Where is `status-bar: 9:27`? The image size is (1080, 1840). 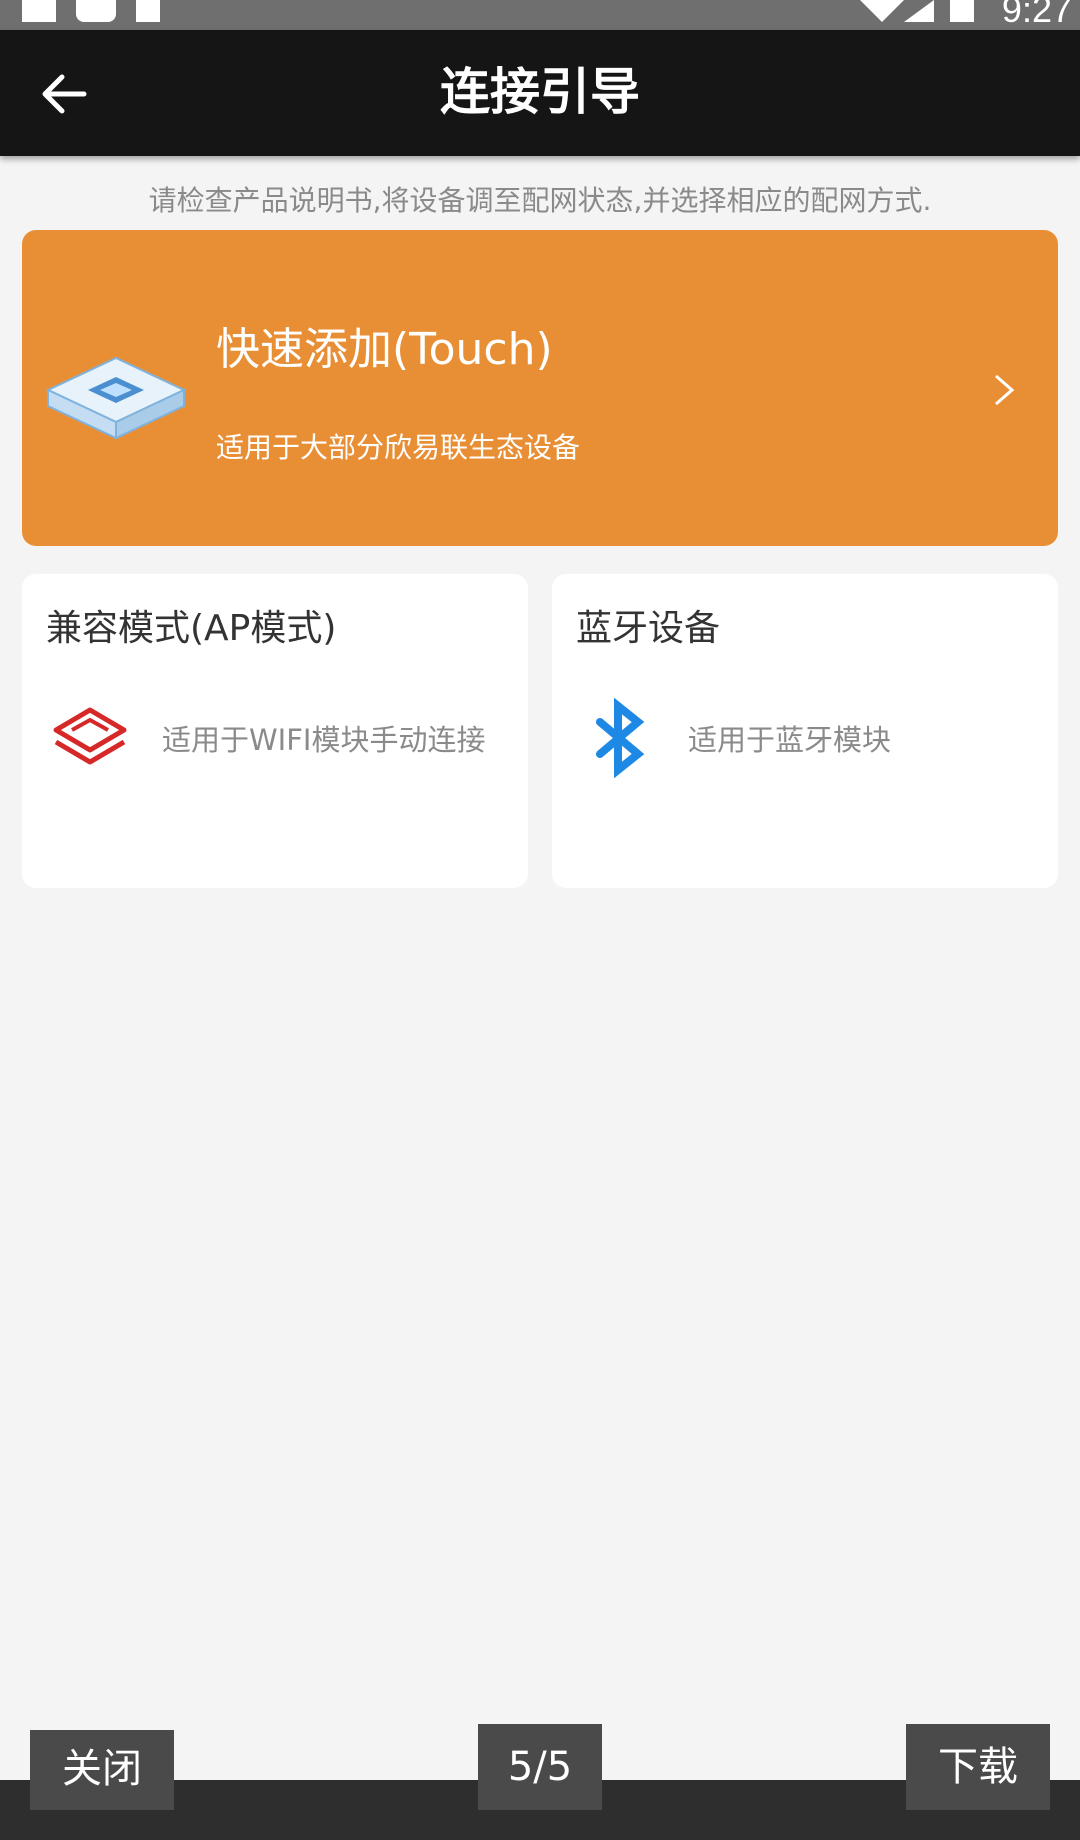 status-bar: 9:27 is located at coordinates (540, 15).